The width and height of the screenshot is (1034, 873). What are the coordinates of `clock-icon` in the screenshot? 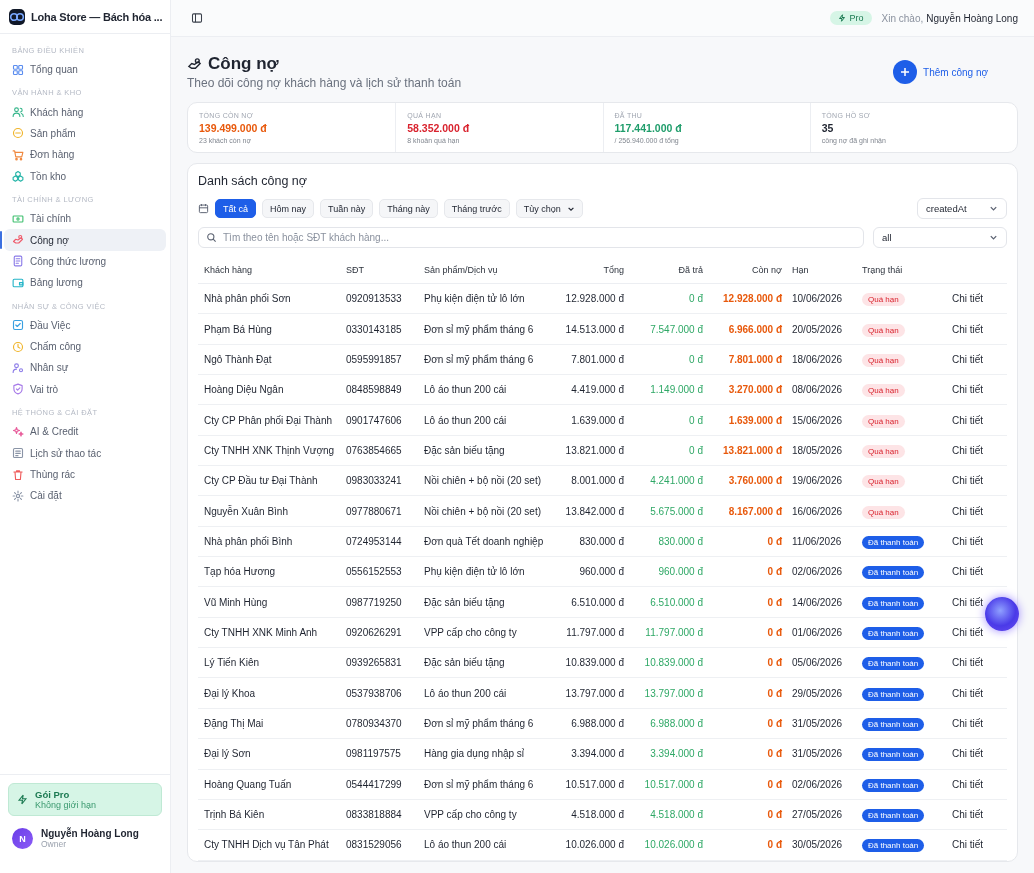 It's located at (18, 346).